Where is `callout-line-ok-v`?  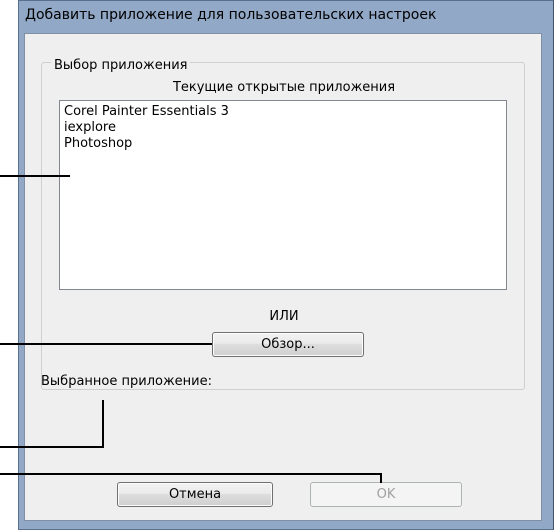 callout-line-ok-v is located at coordinates (381, 478).